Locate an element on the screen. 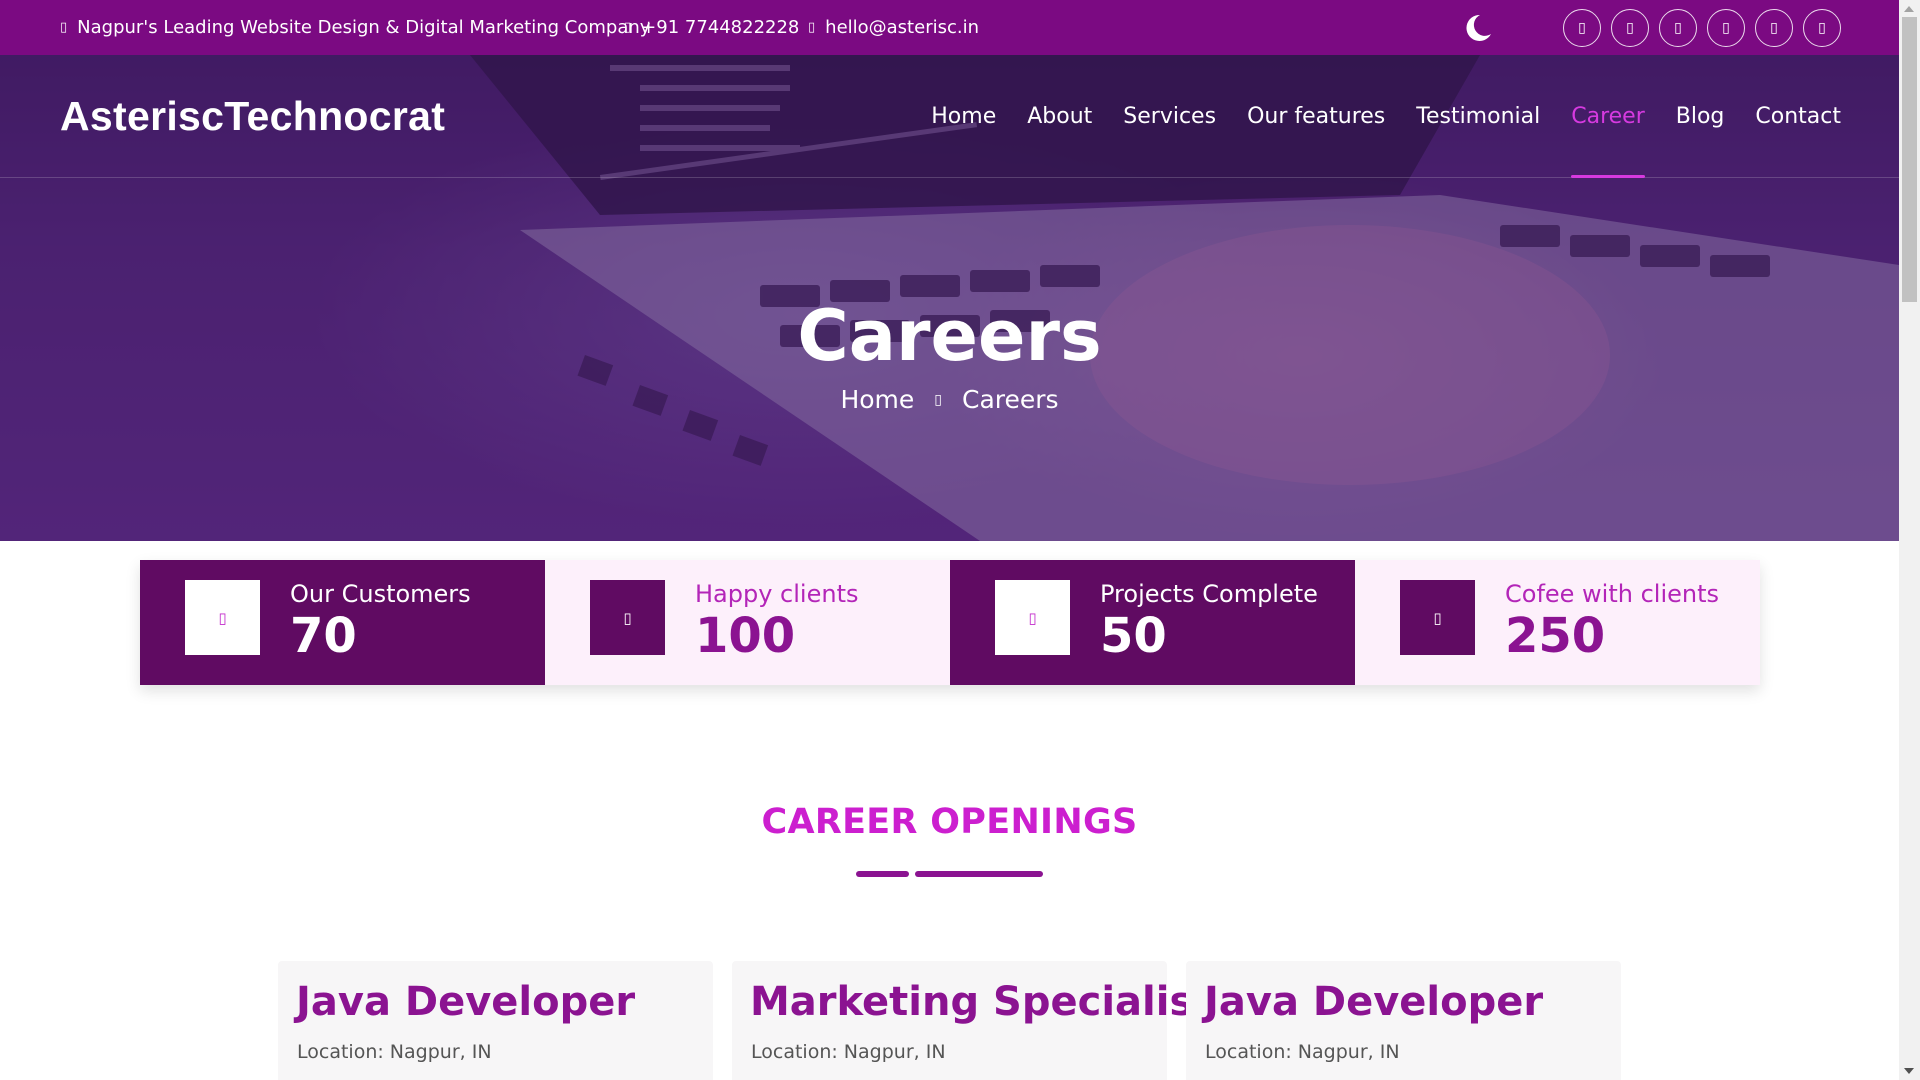  stat-label: Cofee with clients is located at coordinates (1612, 594).